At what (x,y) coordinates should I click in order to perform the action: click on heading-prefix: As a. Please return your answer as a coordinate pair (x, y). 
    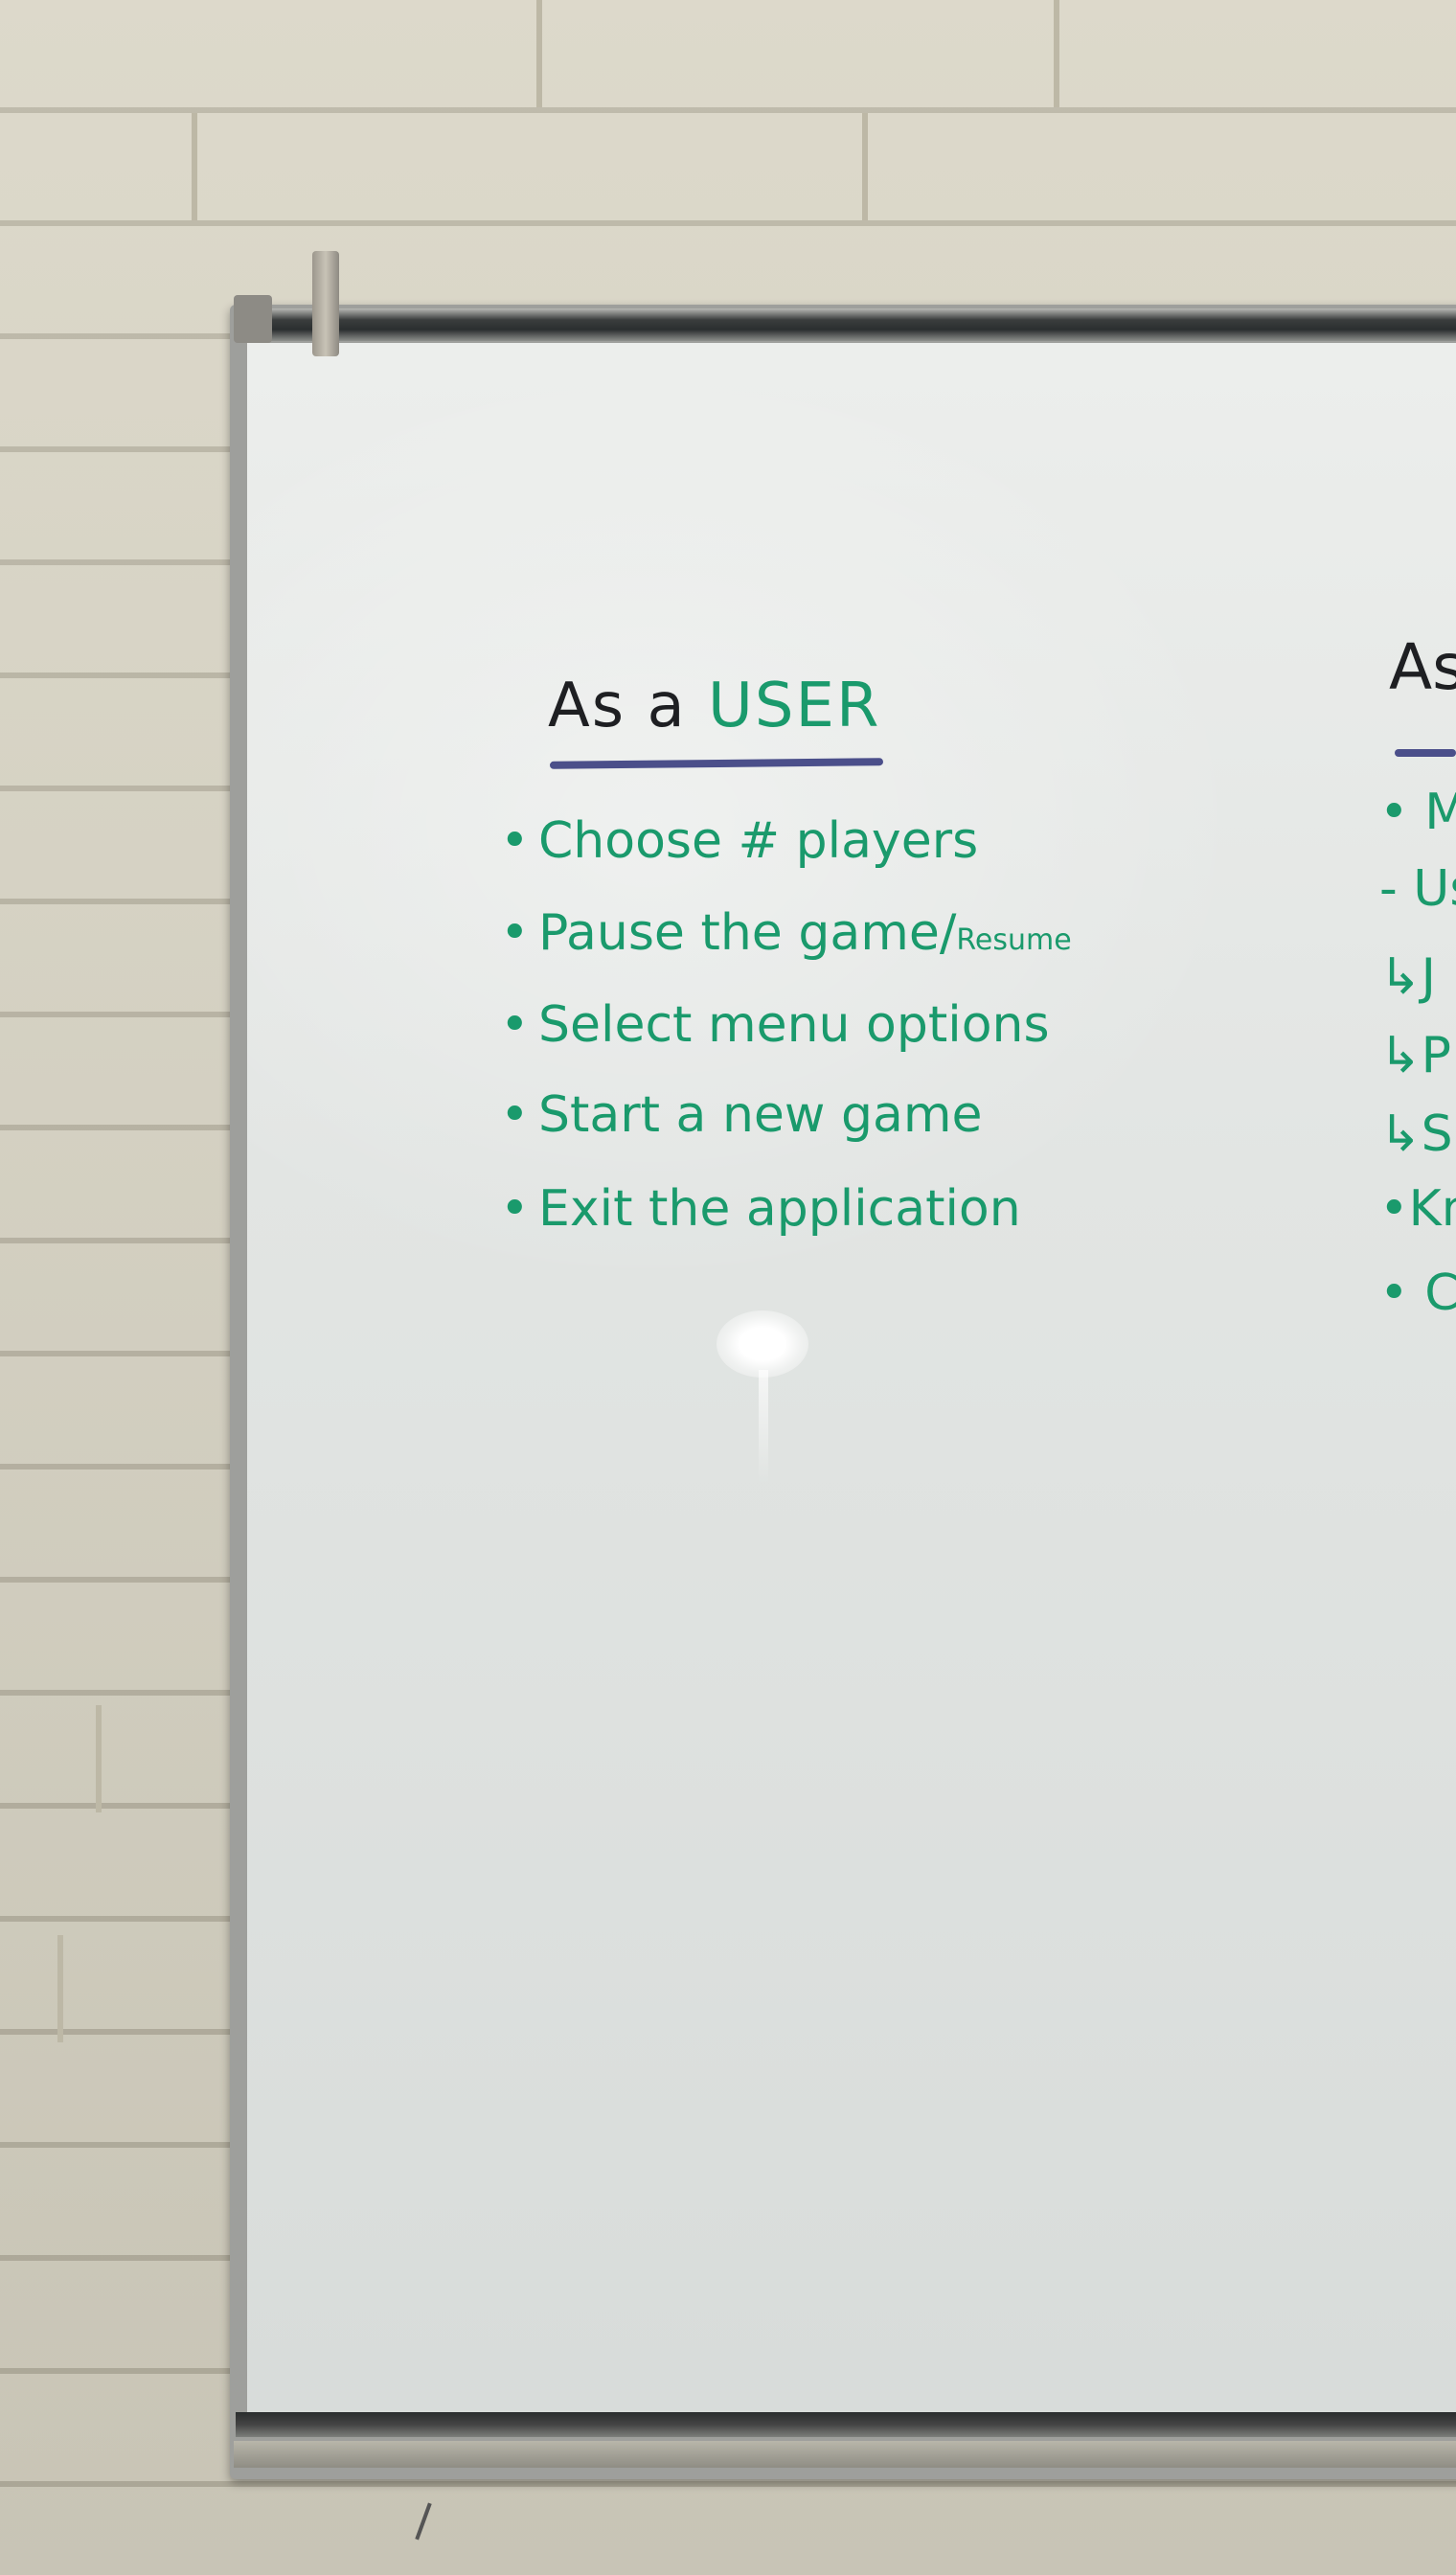
    Looking at the image, I should click on (618, 706).